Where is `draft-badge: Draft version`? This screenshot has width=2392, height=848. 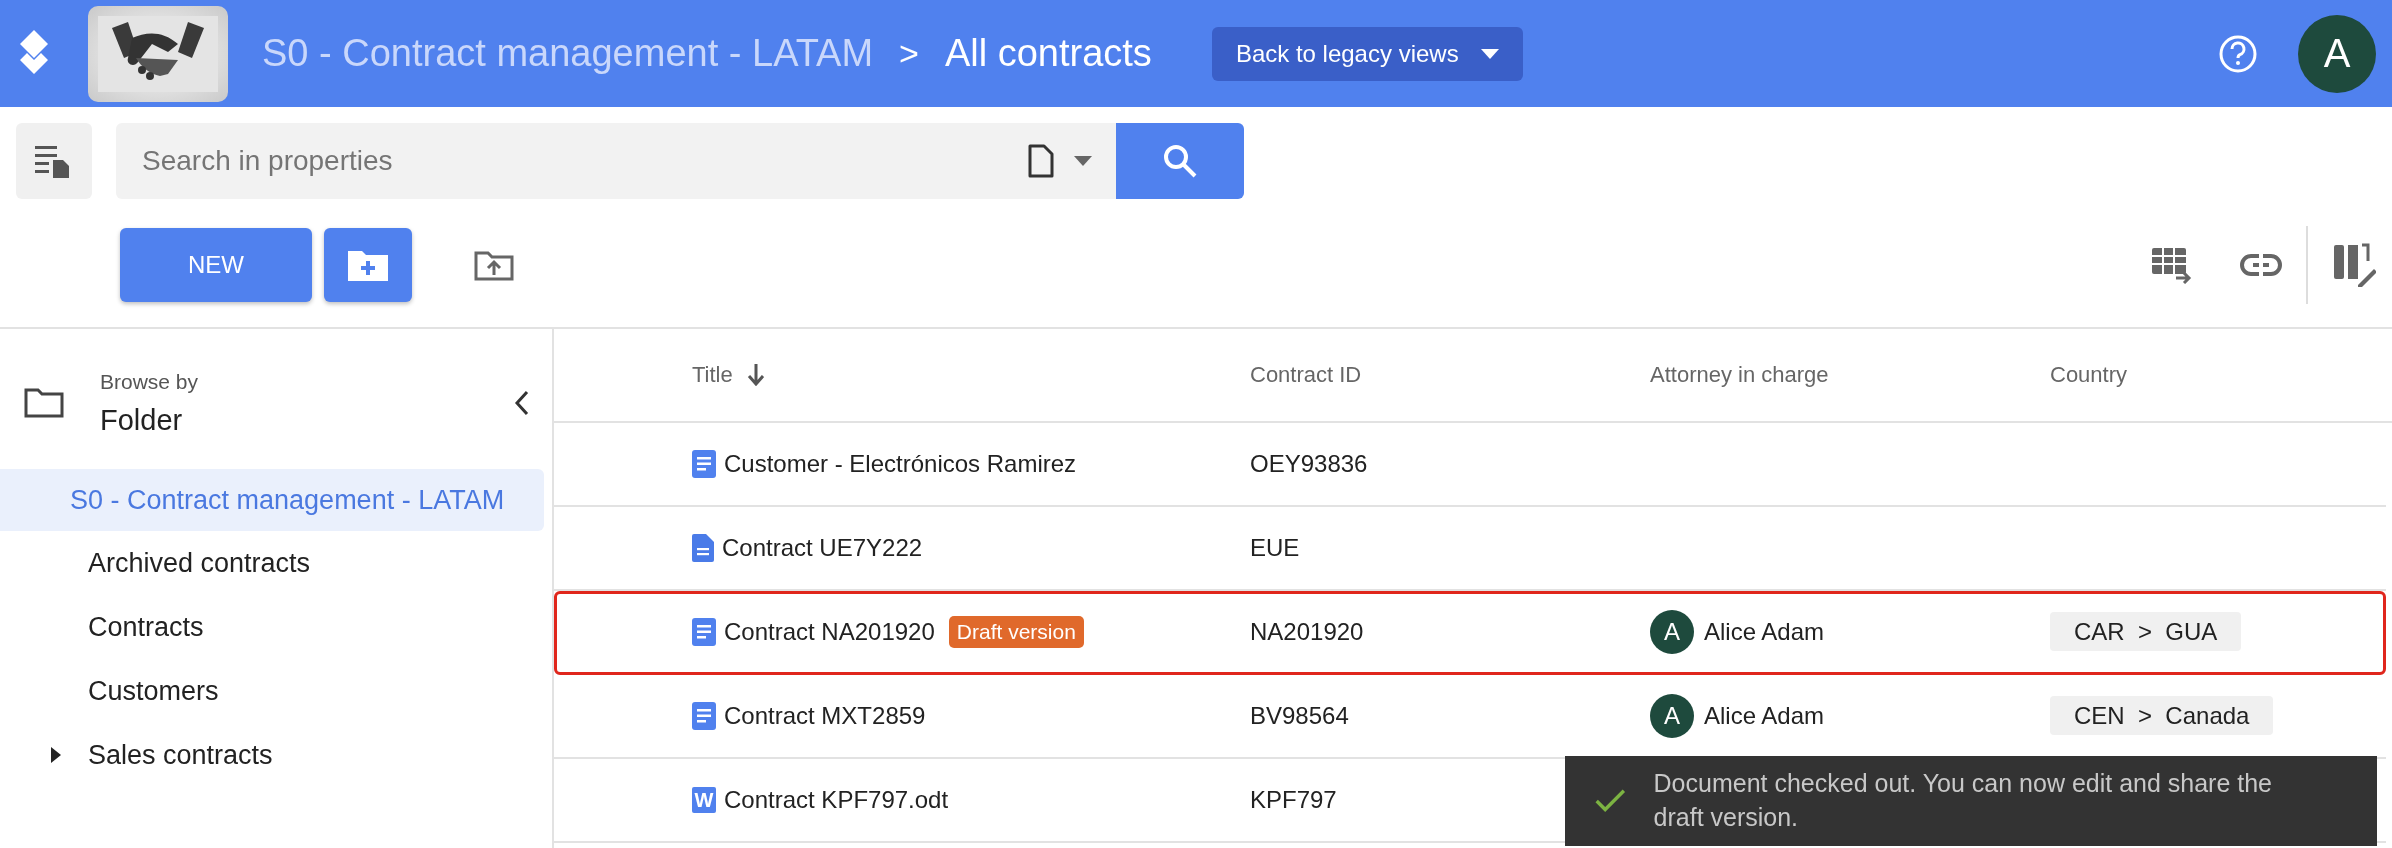 draft-badge: Draft version is located at coordinates (1016, 632).